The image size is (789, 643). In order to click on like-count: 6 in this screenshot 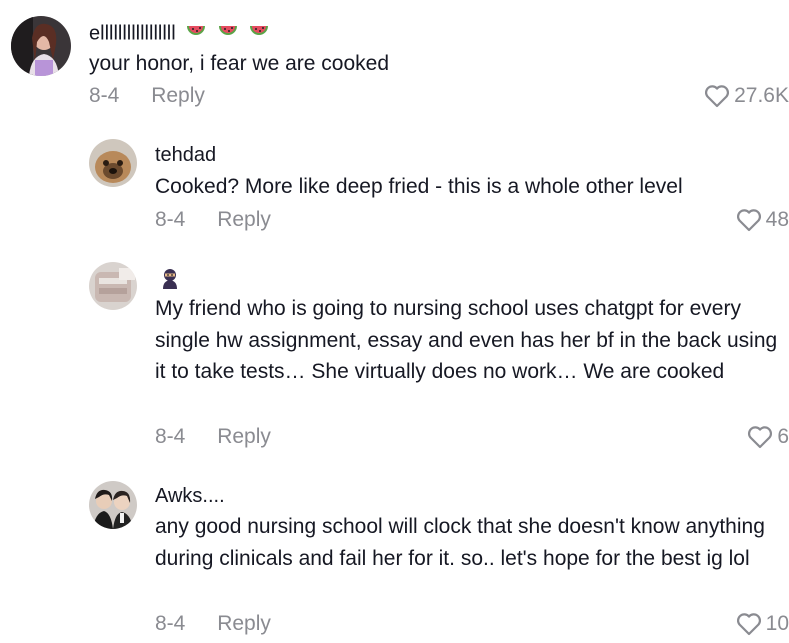, I will do `click(783, 436)`.